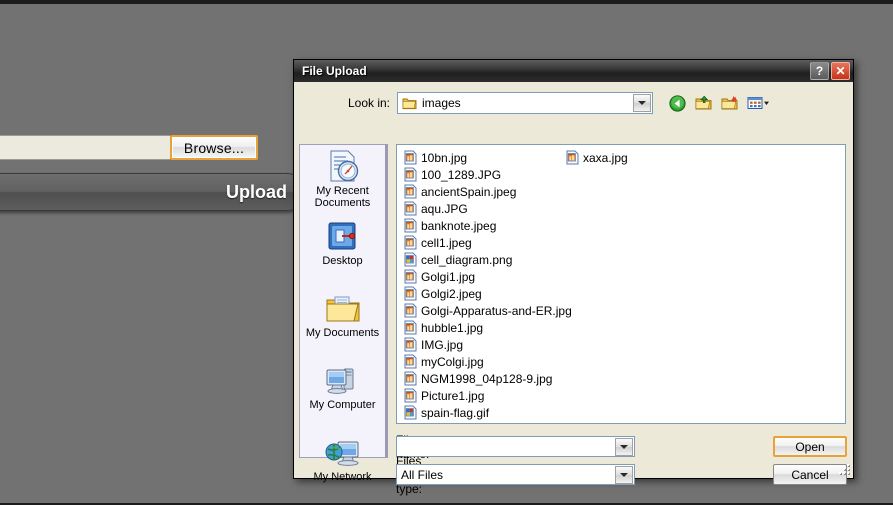 This screenshot has height=505, width=893. I want to click on file-name-text: 100_1289.JPG, so click(461, 174).